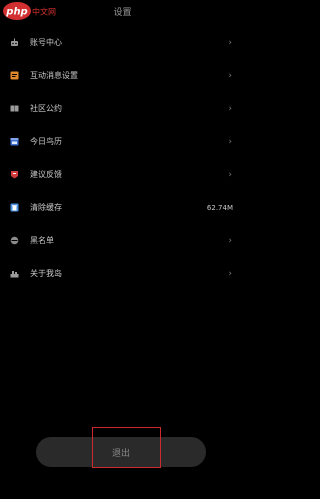 This screenshot has width=320, height=499. Describe the element at coordinates (122, 108) in the screenshot. I see `settings-item-community-rules: 社区公约 ›` at that location.